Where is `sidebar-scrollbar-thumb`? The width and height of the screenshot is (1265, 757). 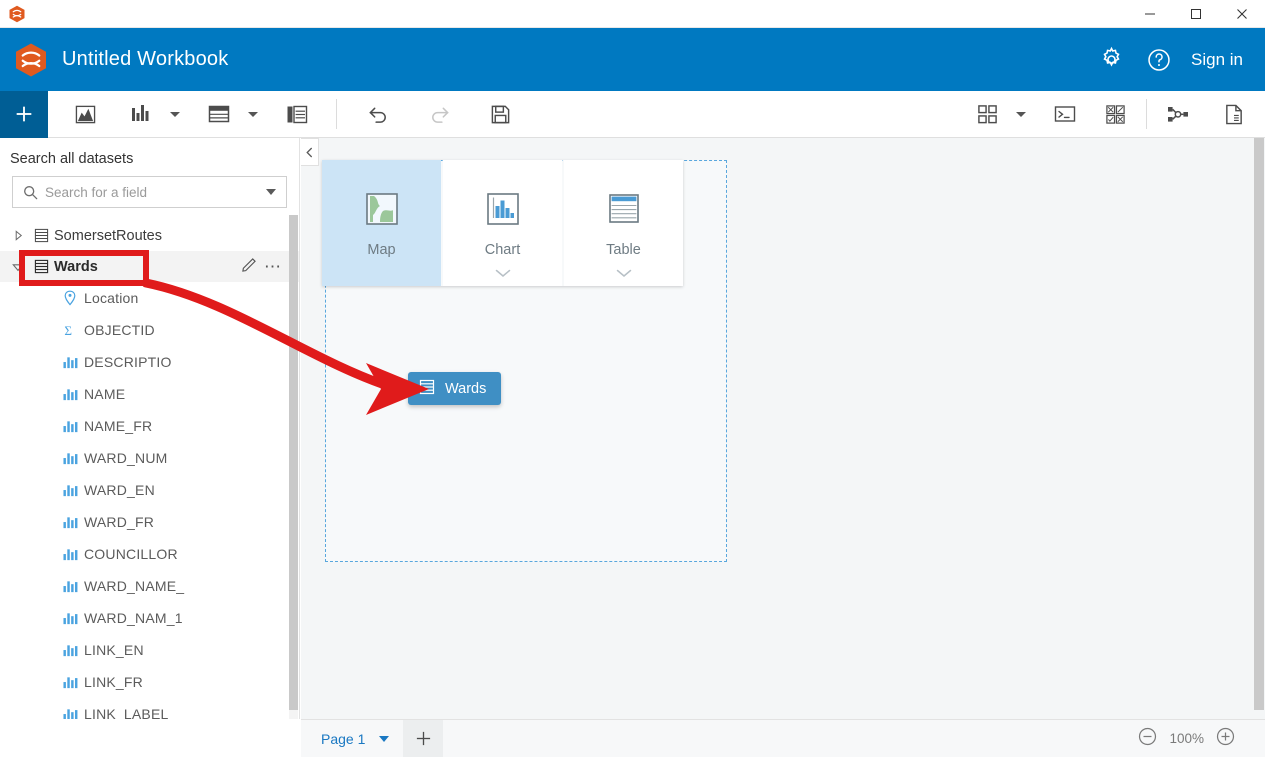
sidebar-scrollbar-thumb is located at coordinates (293, 462).